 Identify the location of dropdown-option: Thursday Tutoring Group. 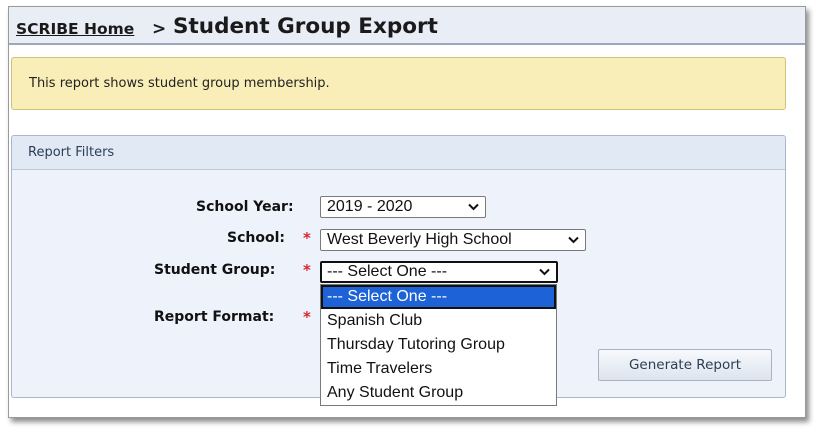
(438, 345).